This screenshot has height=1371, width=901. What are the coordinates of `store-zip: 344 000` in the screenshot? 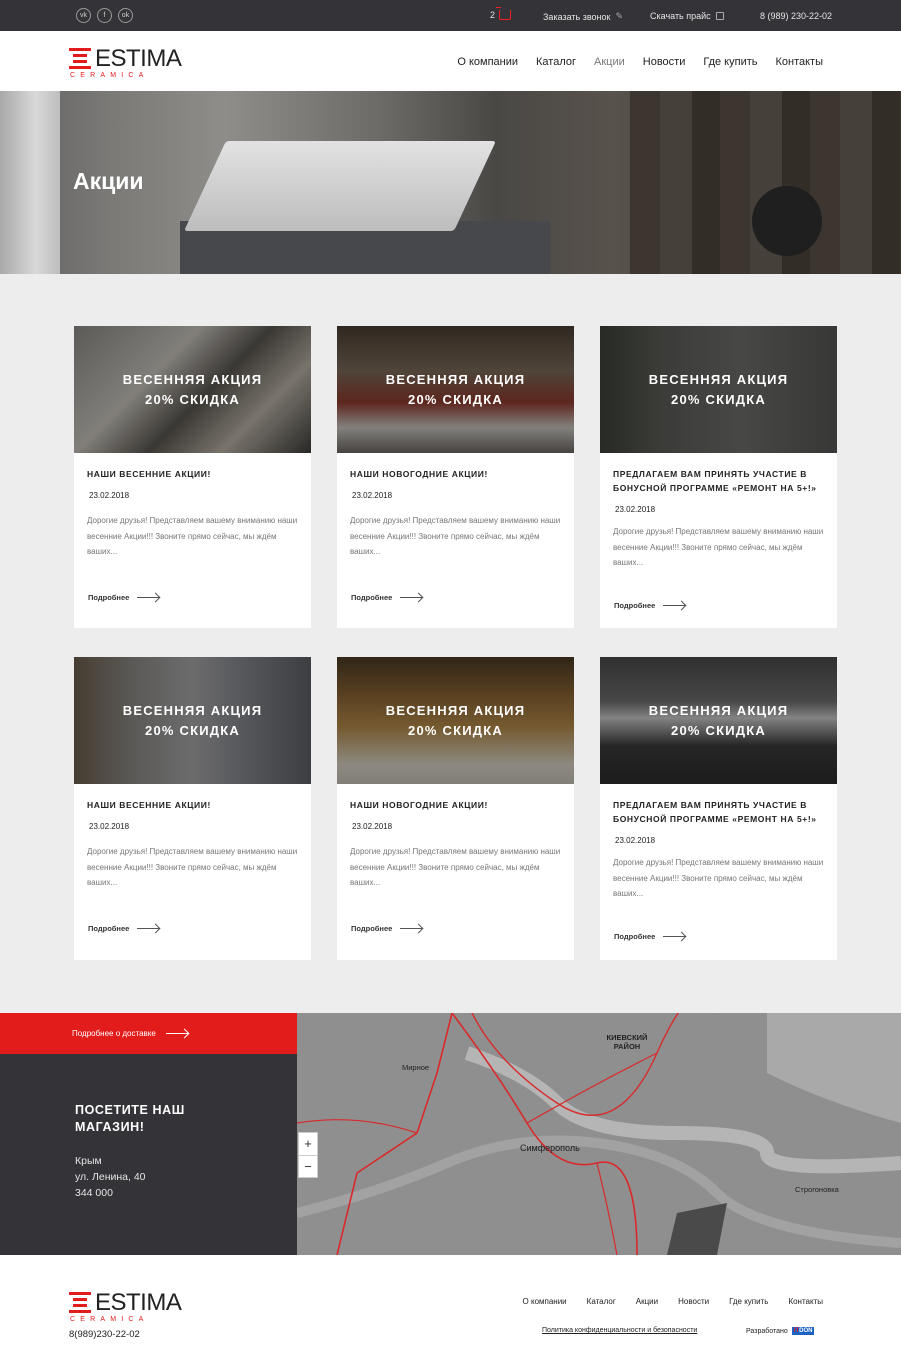 It's located at (94, 1193).